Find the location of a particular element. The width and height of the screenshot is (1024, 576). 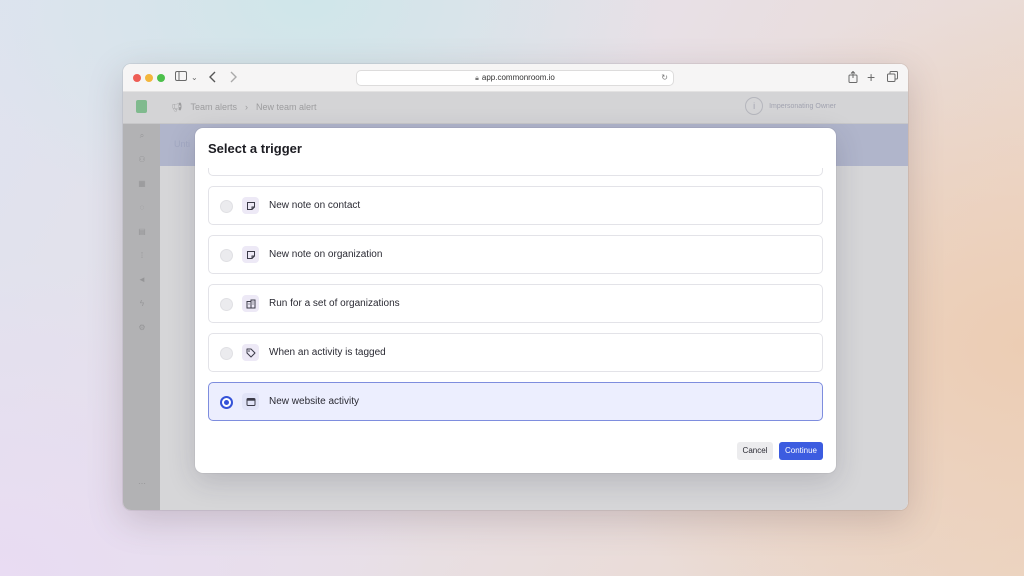

chevron-down-icon: ⌄ is located at coordinates (194, 78).